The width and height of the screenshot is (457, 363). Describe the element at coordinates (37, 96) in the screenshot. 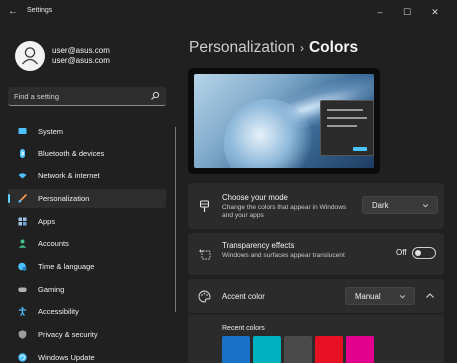

I see `search-placeholder: Find a setting` at that location.